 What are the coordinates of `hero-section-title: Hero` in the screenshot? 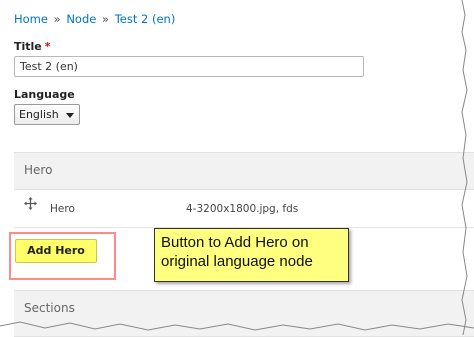 It's located at (38, 170).